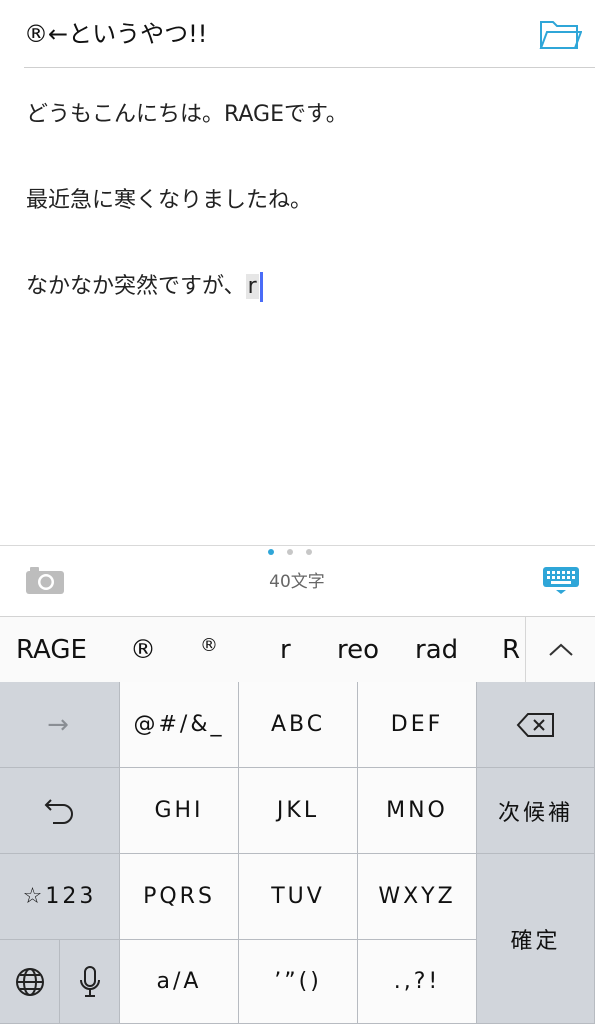 This screenshot has width=595, height=1024. I want to click on key-abc: ABC, so click(298, 725).